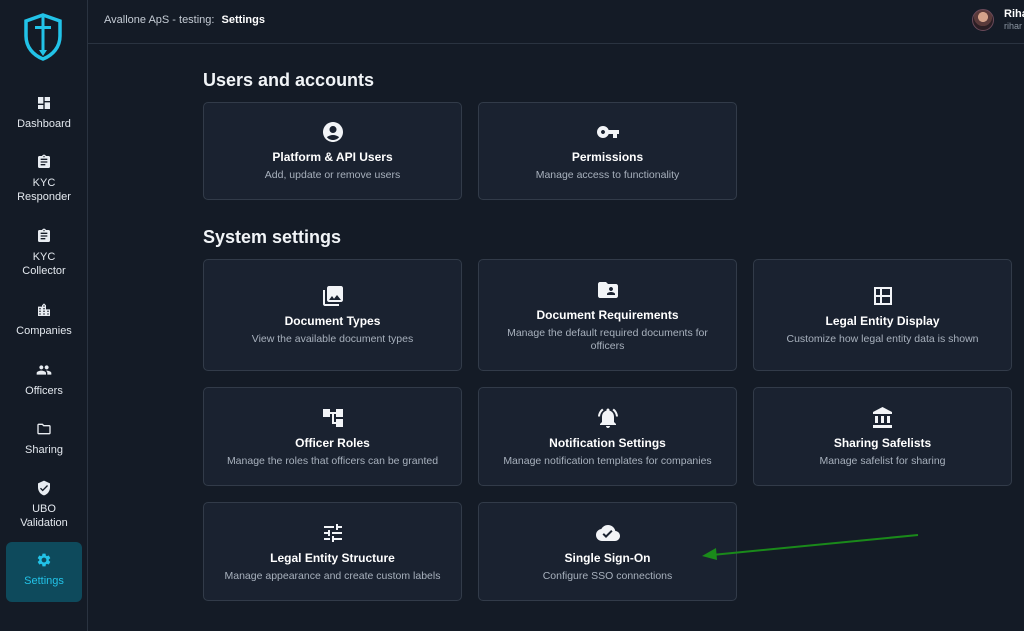 Image resolution: width=1024 pixels, height=631 pixels. I want to click on breadcrumb-current: Settings, so click(243, 20).